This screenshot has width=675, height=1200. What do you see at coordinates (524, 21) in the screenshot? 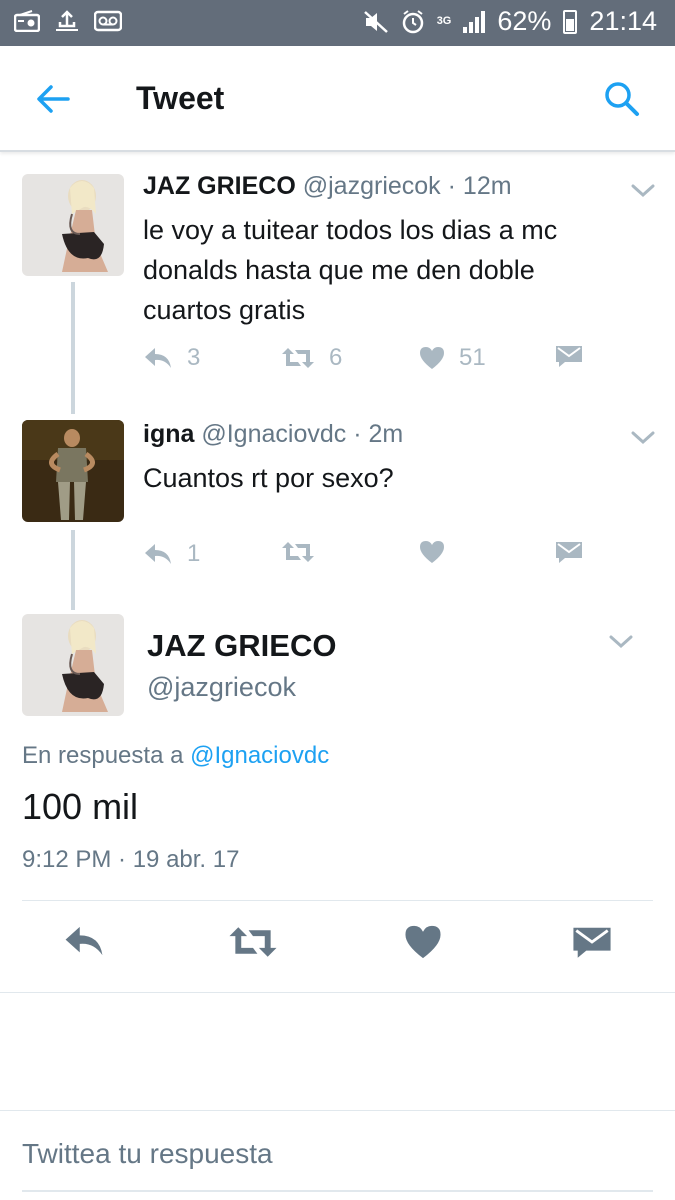
I see `battery-percent: 62%` at bounding box center [524, 21].